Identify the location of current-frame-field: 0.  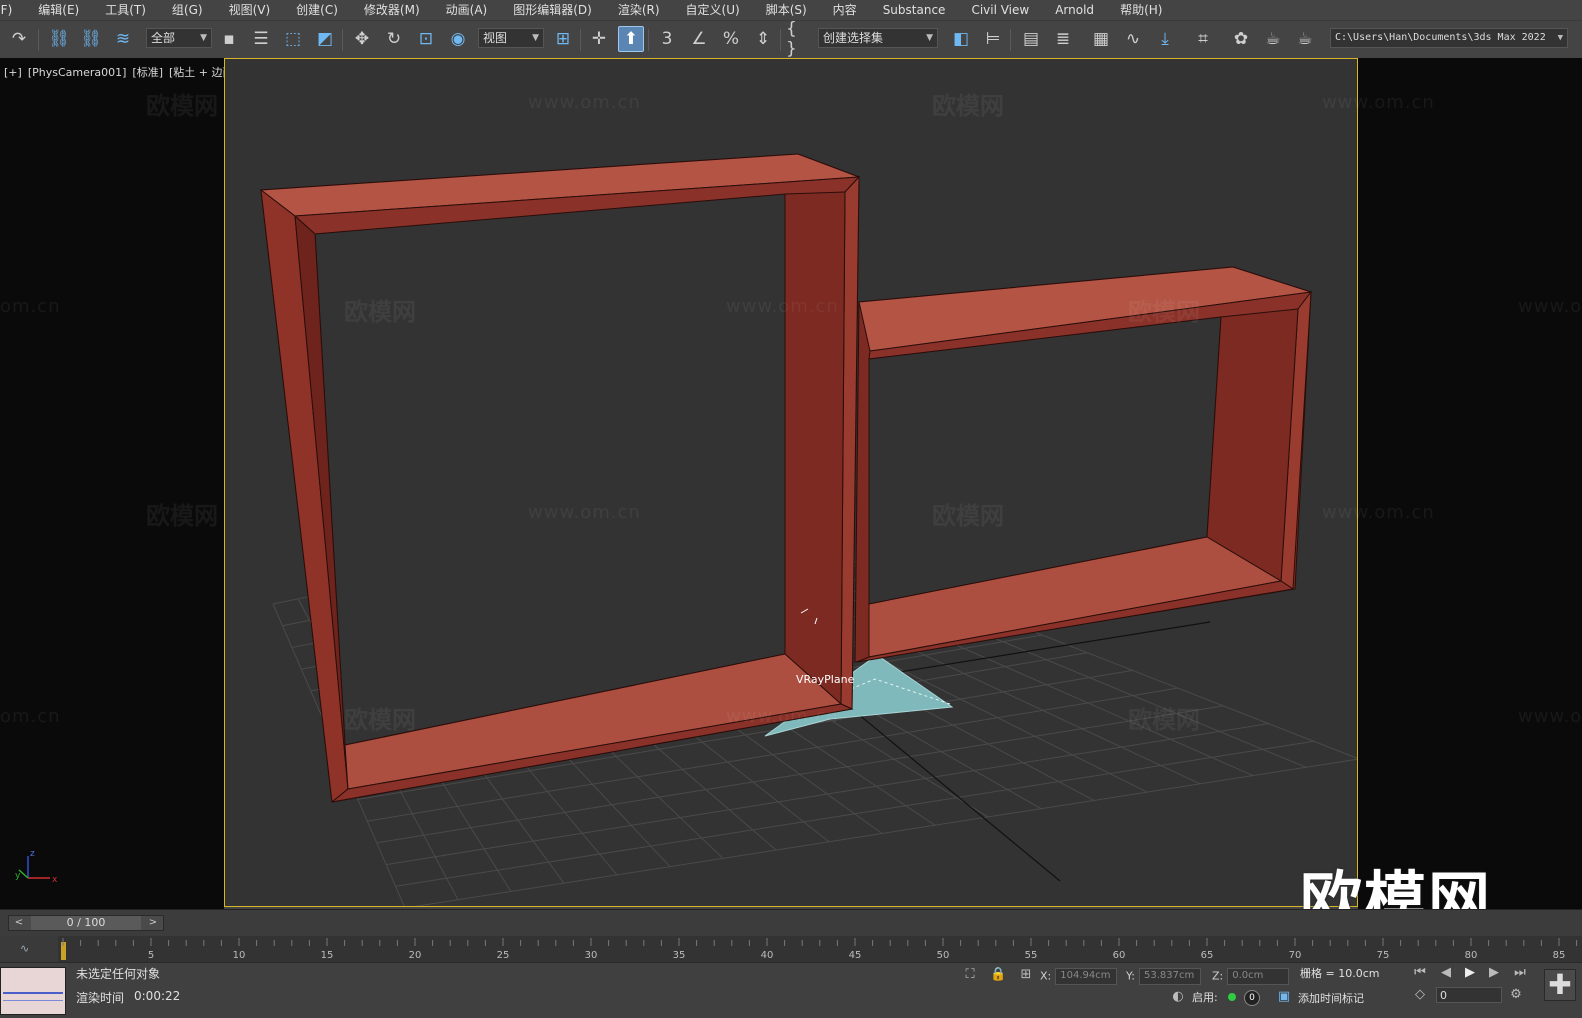
(1469, 995).